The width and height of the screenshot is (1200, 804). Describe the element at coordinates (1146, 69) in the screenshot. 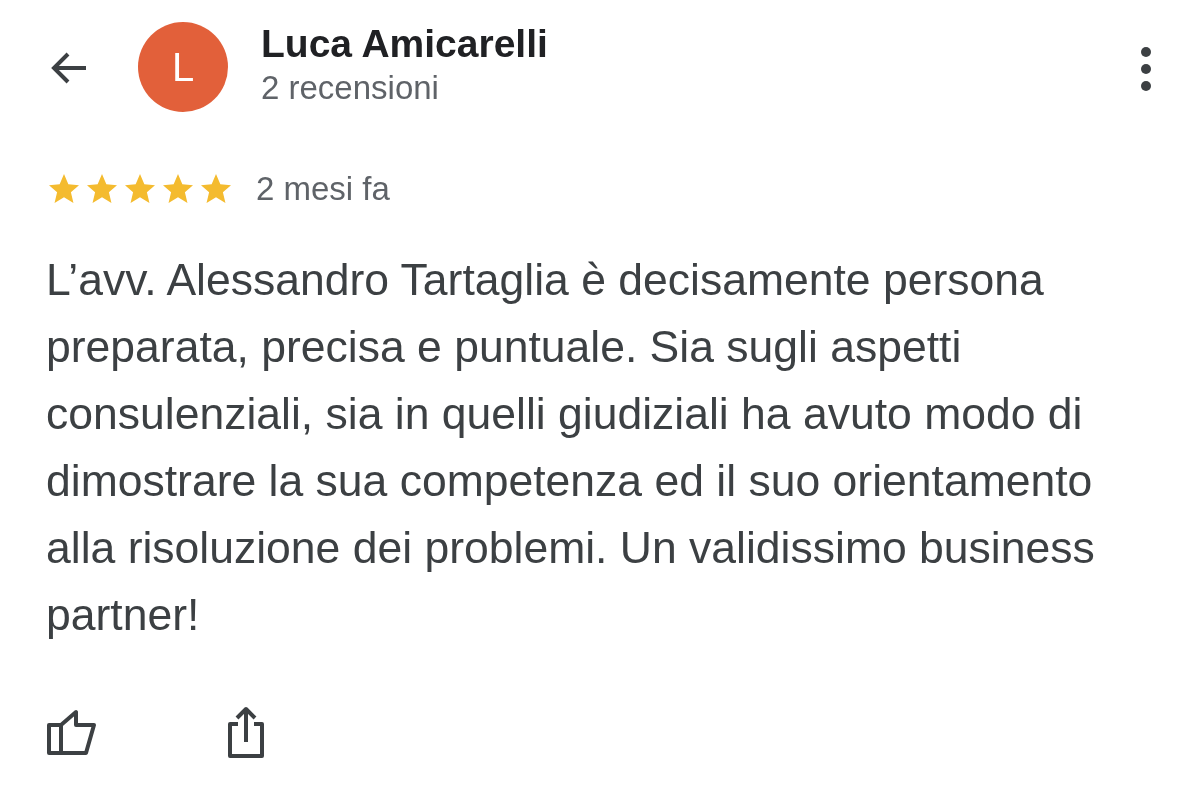

I see `more-icon` at that location.